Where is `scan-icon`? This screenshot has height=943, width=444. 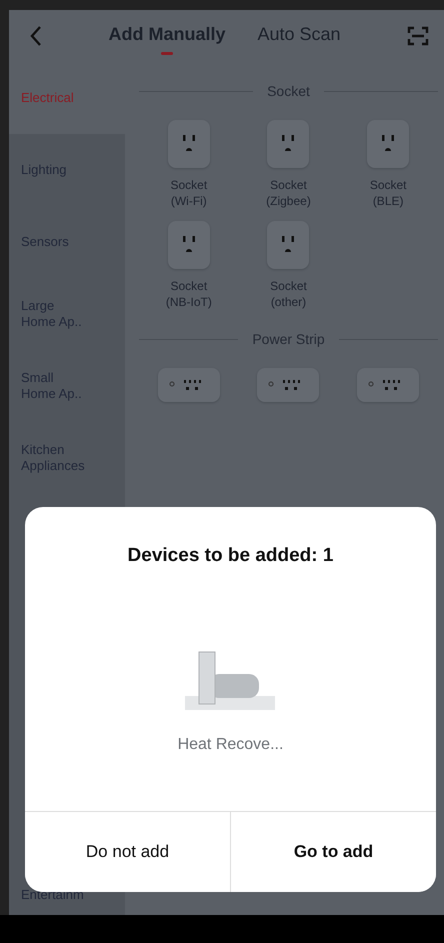 scan-icon is located at coordinates (418, 36).